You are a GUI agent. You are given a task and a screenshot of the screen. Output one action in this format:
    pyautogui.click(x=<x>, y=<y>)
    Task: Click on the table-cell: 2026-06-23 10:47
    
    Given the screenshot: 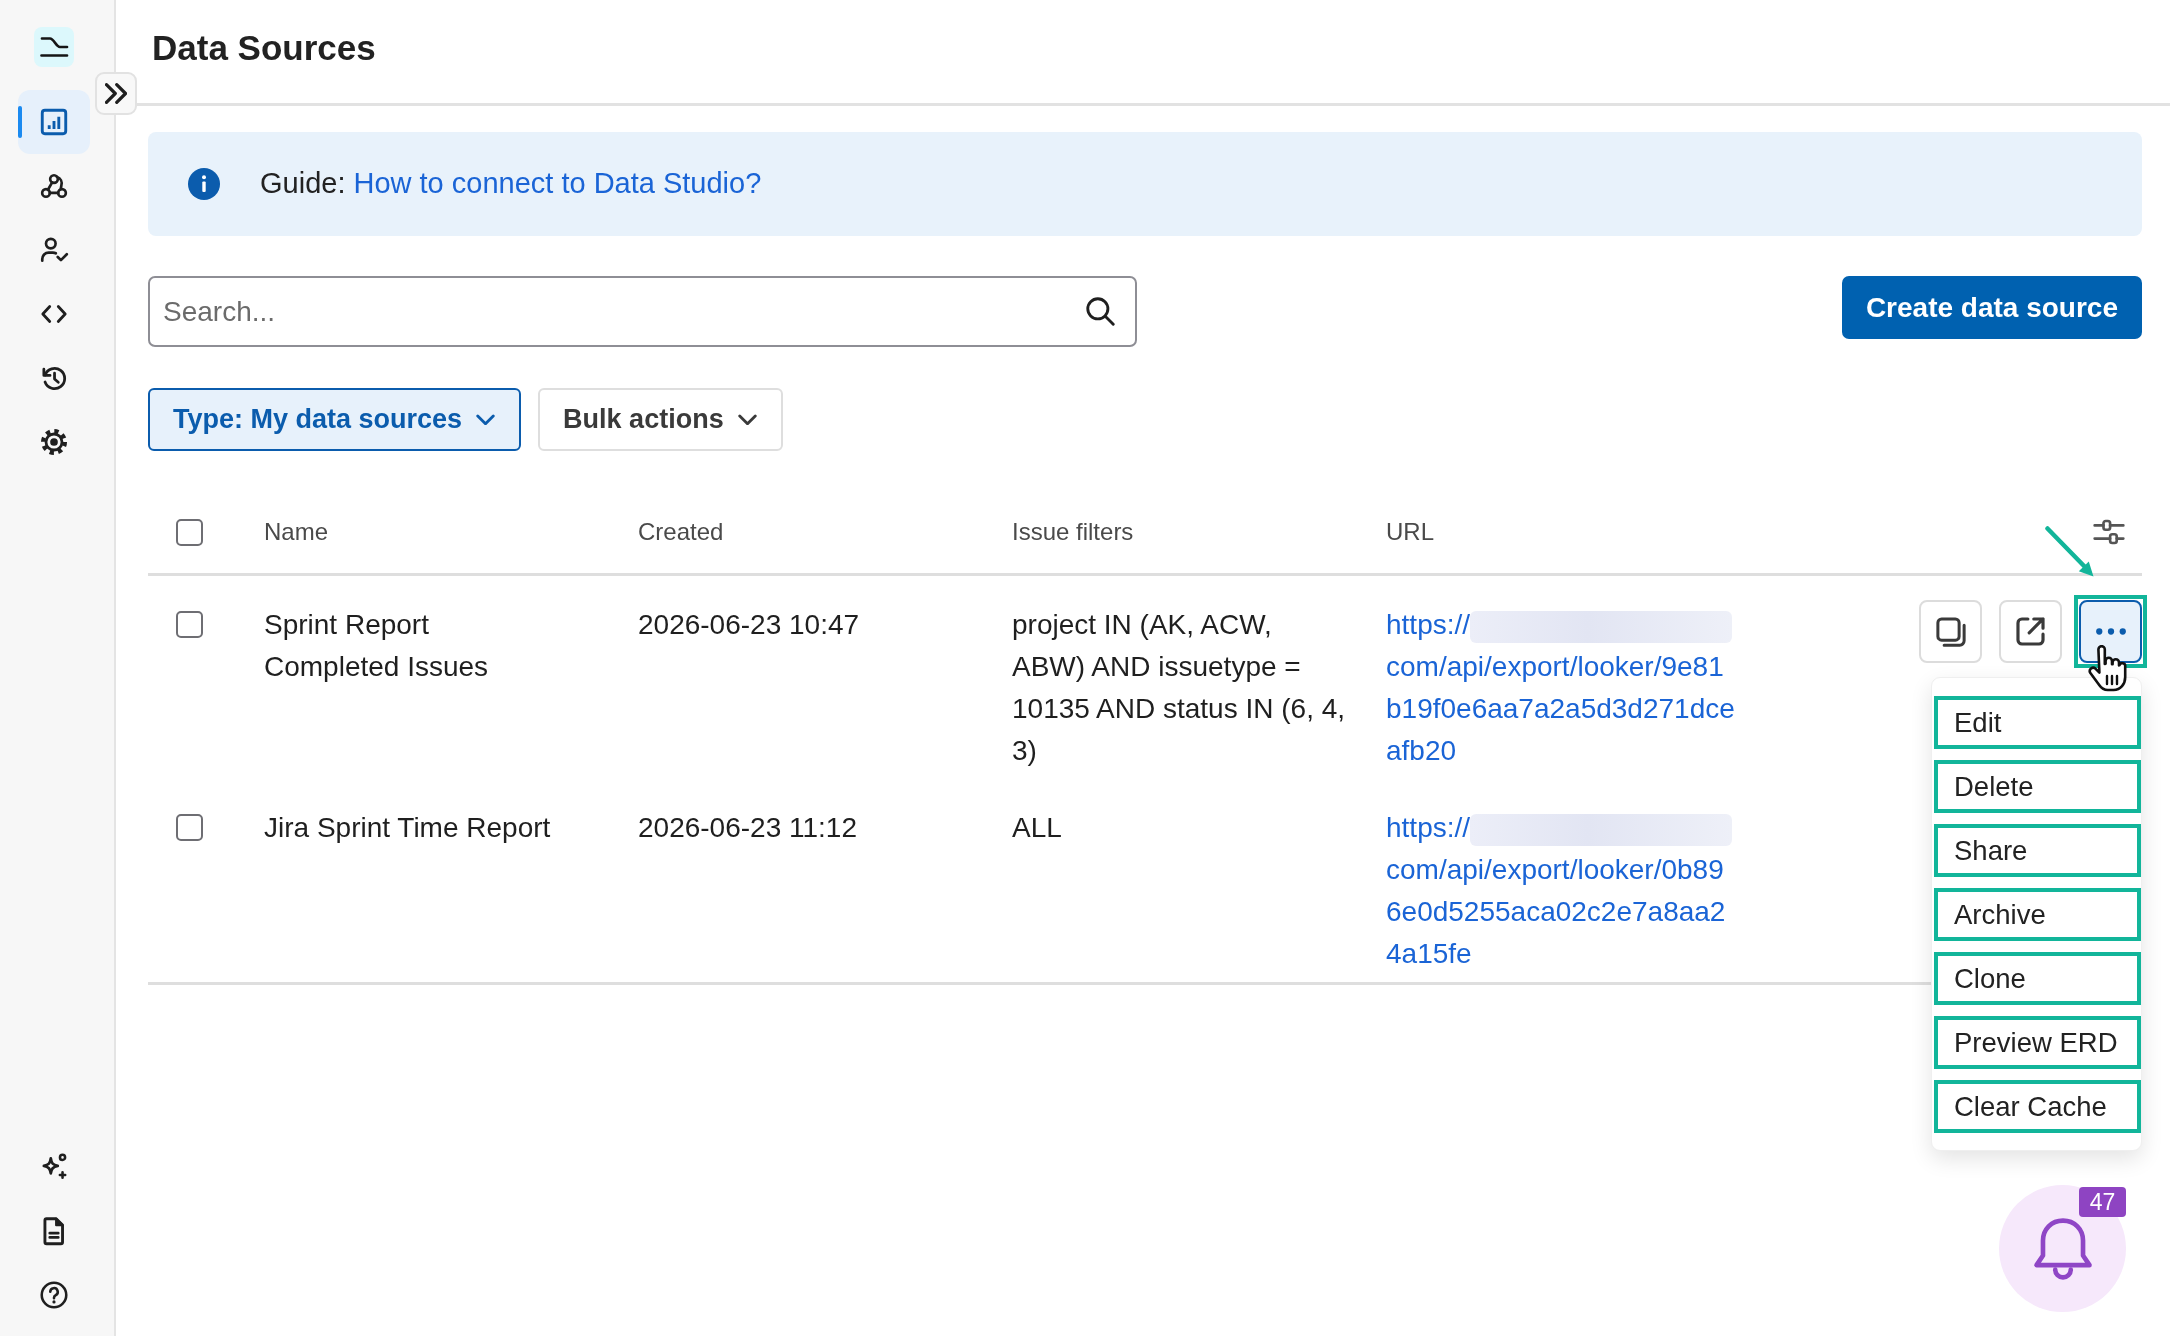 What is the action you would take?
    pyautogui.click(x=749, y=624)
    